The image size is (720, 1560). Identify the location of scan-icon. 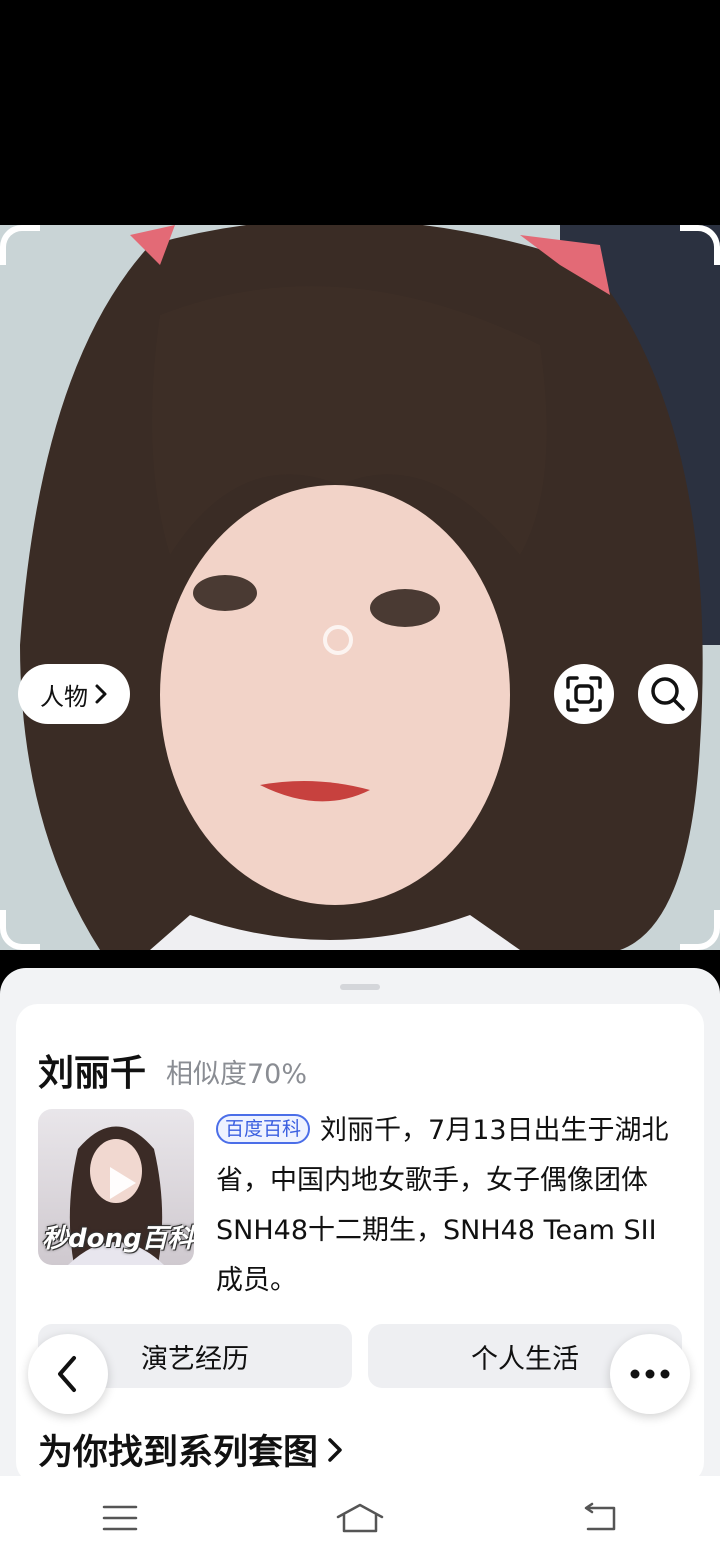
(584, 694).